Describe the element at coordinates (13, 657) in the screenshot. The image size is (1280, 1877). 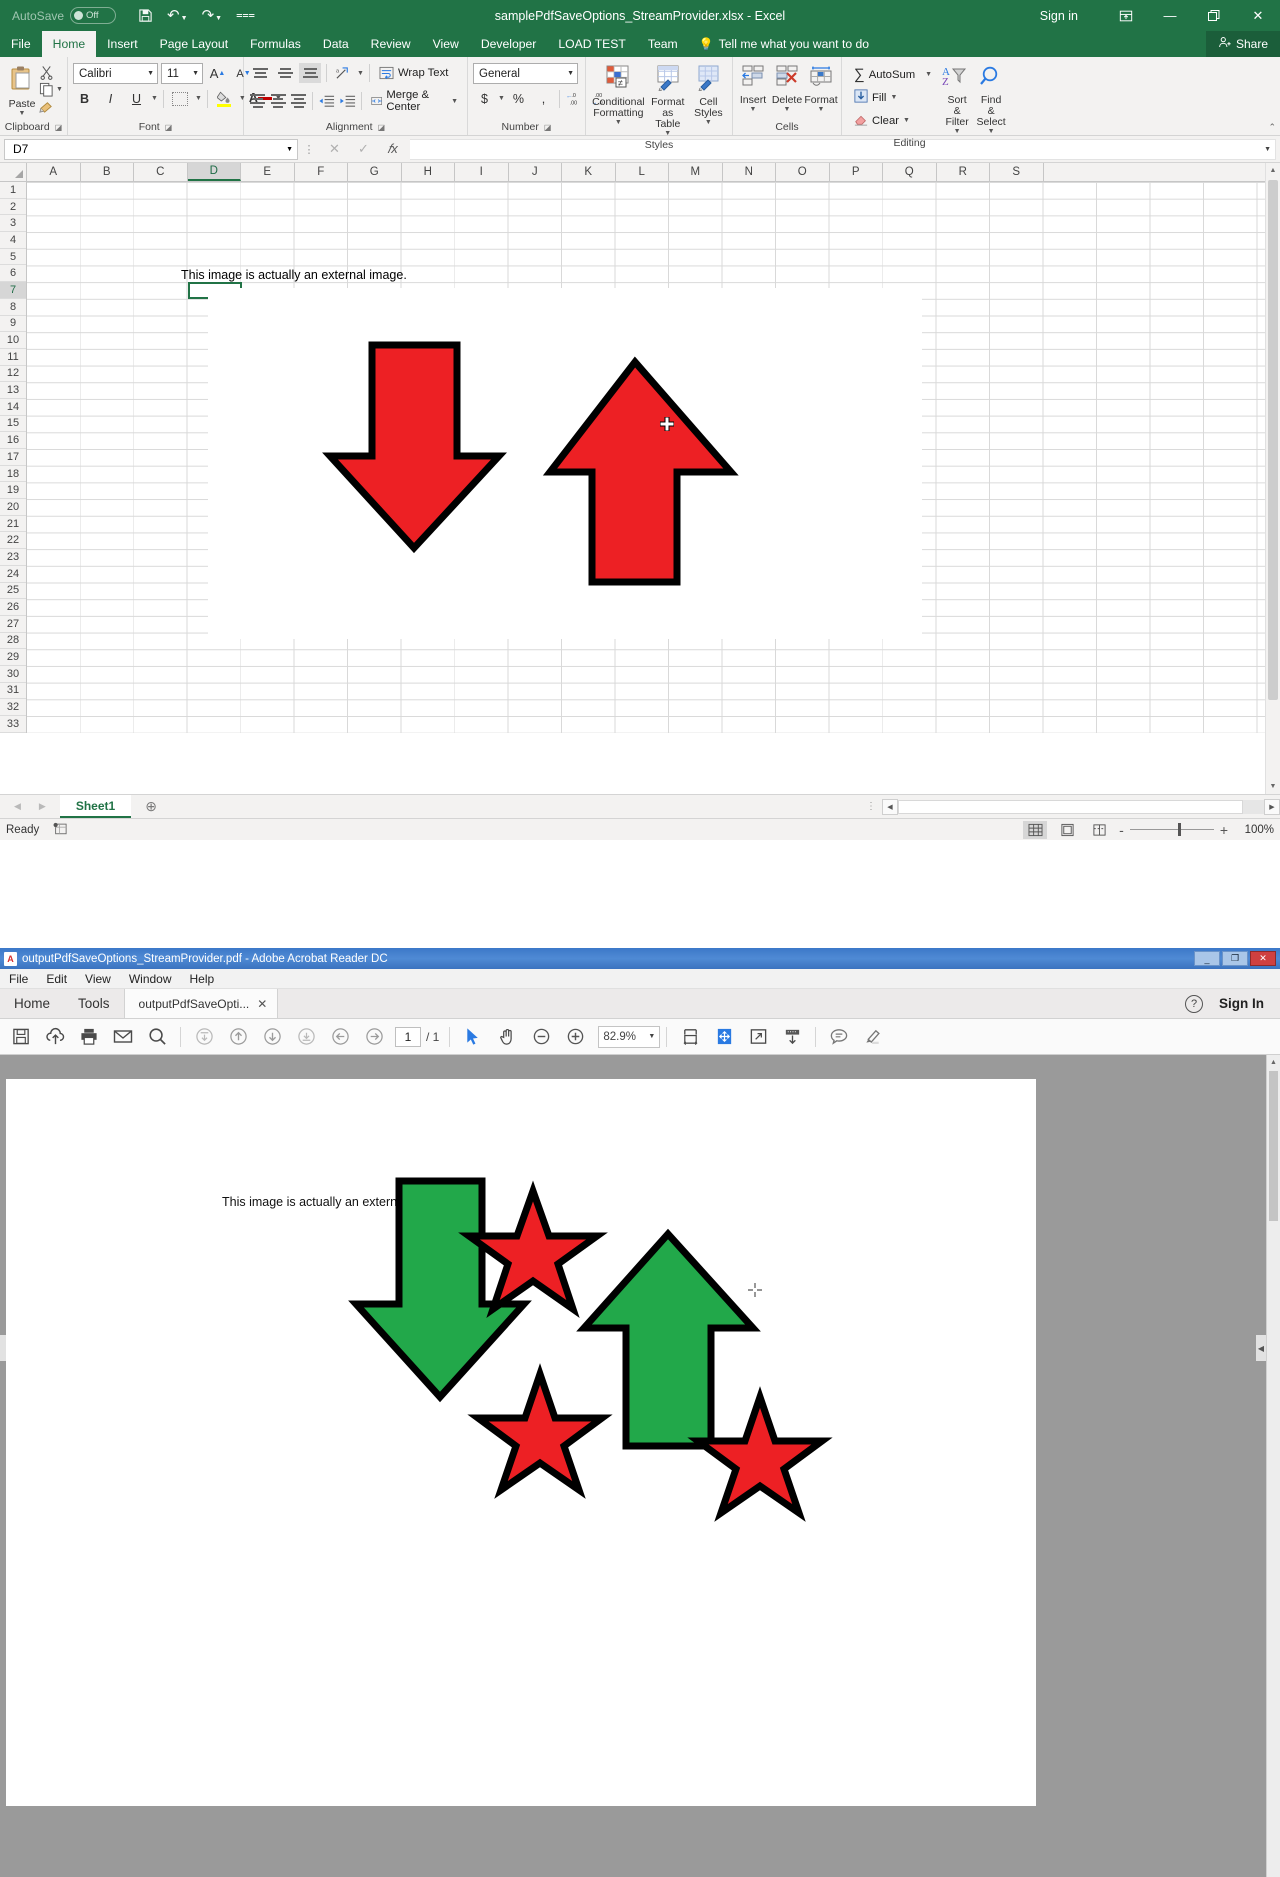
I see `row-header-29: 29` at that location.